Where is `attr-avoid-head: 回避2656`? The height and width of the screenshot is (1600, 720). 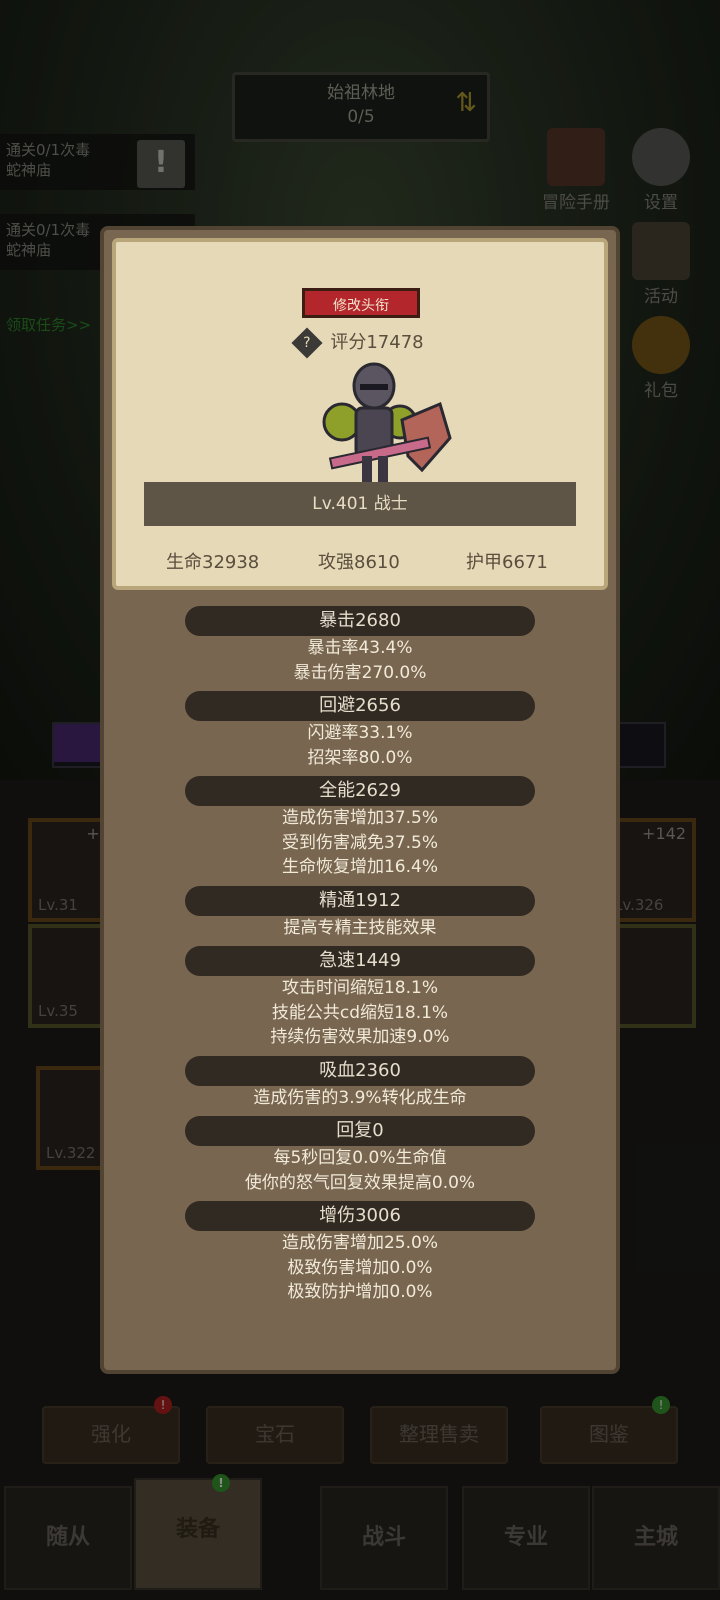 attr-avoid-head: 回避2656 is located at coordinates (360, 706).